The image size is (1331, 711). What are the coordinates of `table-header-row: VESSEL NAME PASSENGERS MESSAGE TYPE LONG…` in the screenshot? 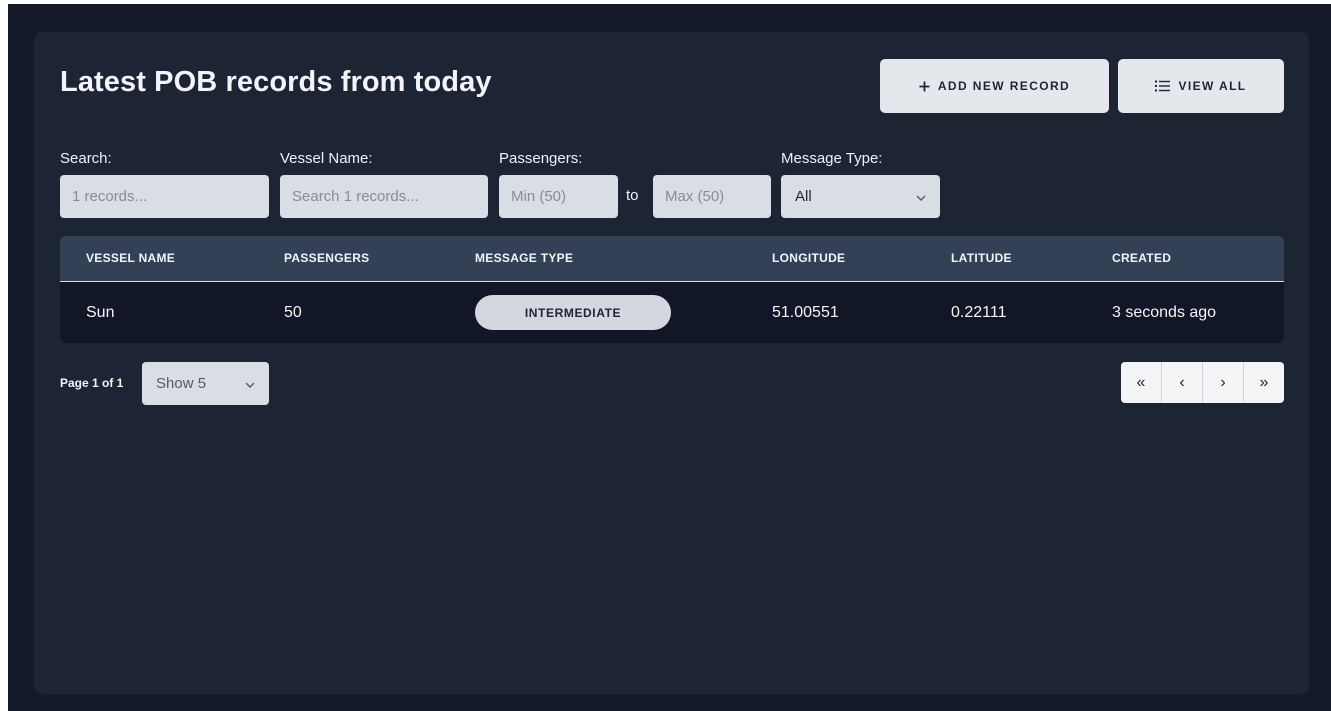 It's located at (672, 259).